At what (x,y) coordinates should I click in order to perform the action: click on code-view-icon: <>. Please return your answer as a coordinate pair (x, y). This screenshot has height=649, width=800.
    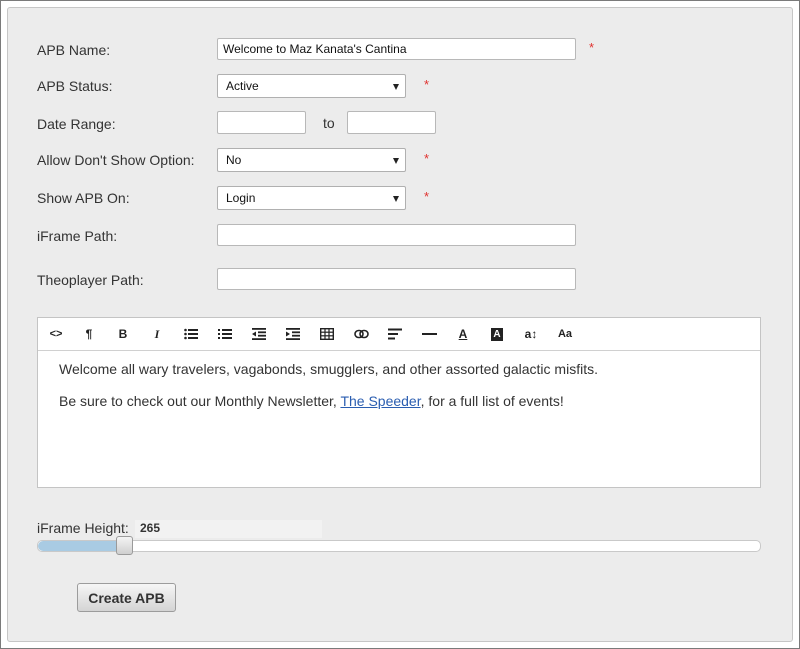
    Looking at the image, I should click on (56, 334).